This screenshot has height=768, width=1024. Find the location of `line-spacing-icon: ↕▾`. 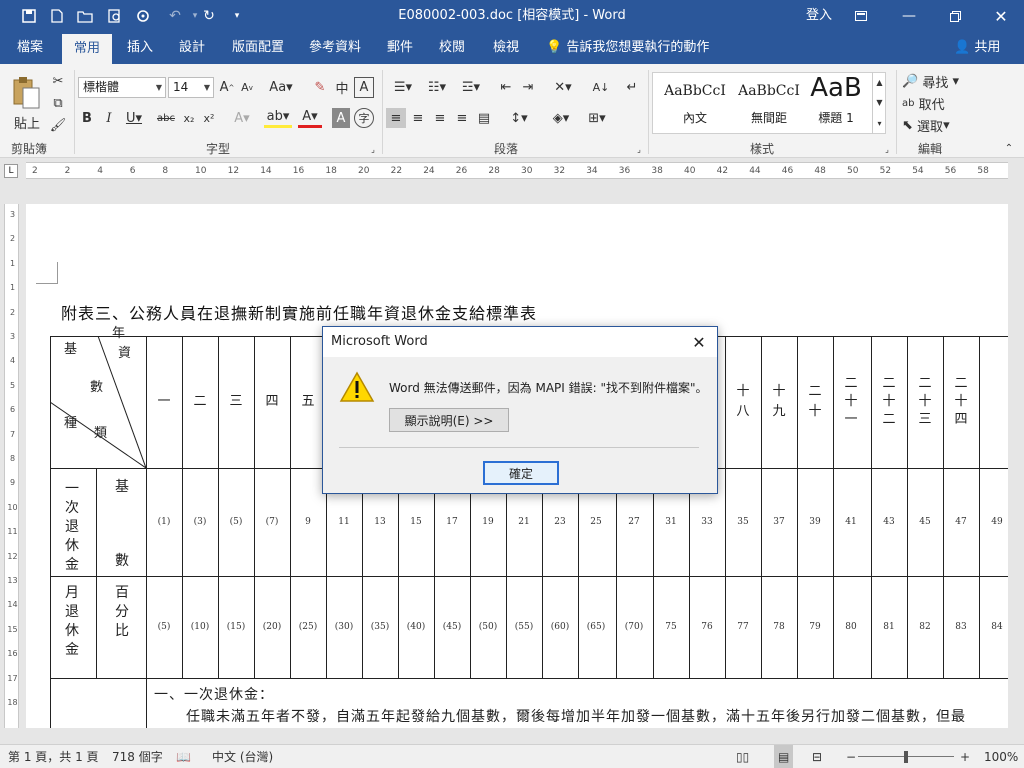

line-spacing-icon: ↕▾ is located at coordinates (519, 118).